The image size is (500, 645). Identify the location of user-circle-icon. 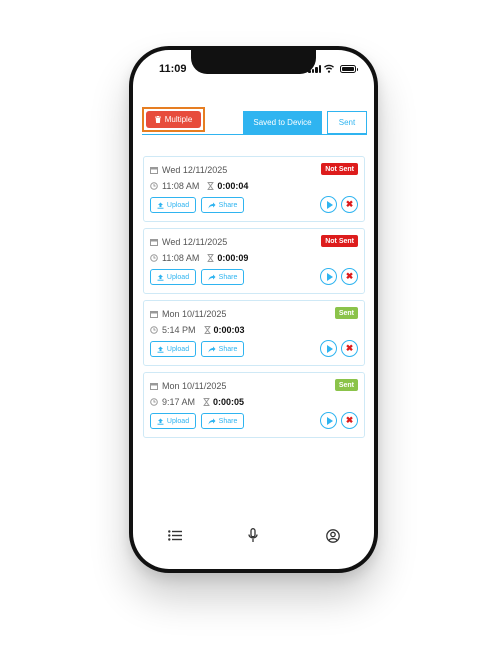
(333, 536).